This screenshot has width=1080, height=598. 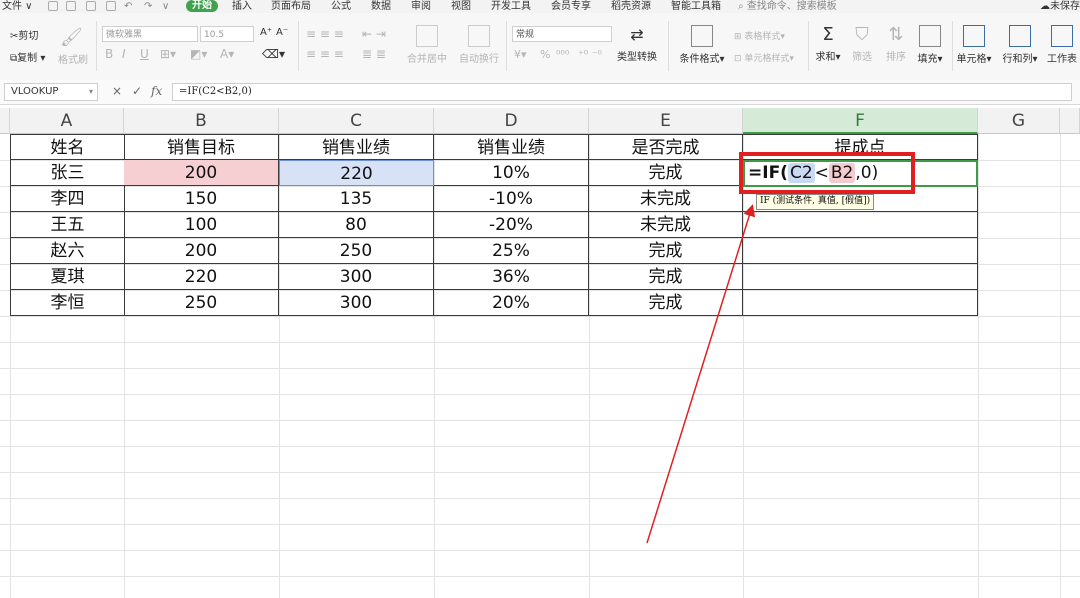 What do you see at coordinates (198, 54) in the screenshot?
I see `fill-color-icon: ◩▾` at bounding box center [198, 54].